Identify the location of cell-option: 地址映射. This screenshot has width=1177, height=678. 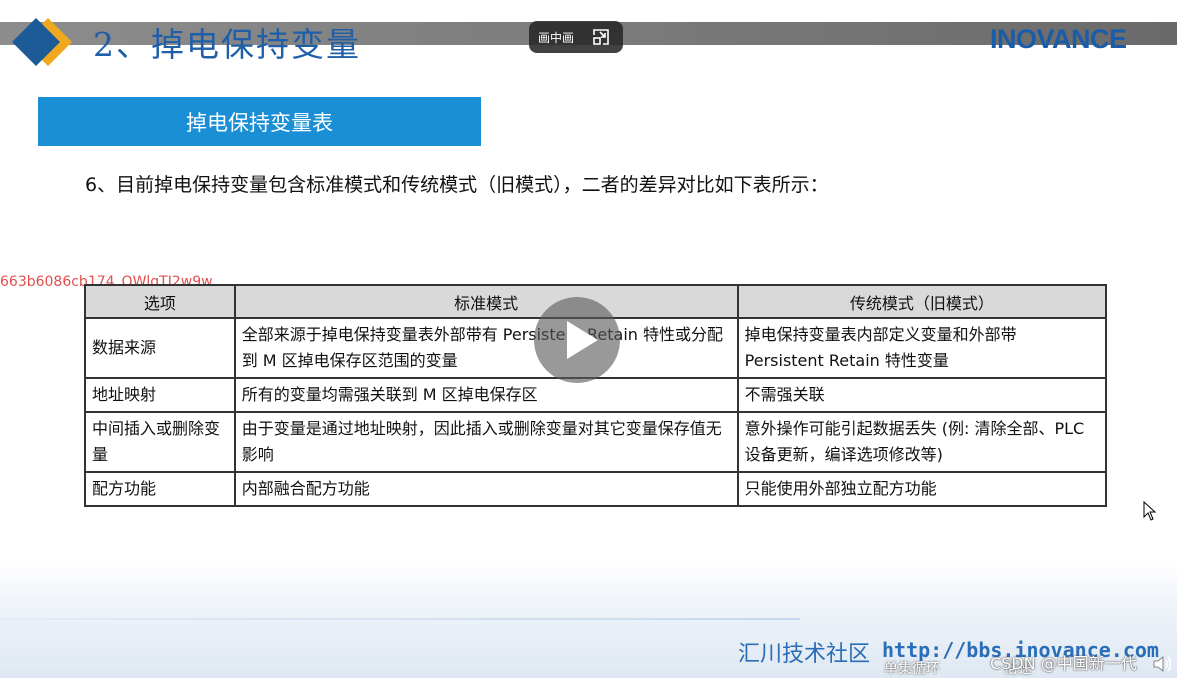
(160, 395).